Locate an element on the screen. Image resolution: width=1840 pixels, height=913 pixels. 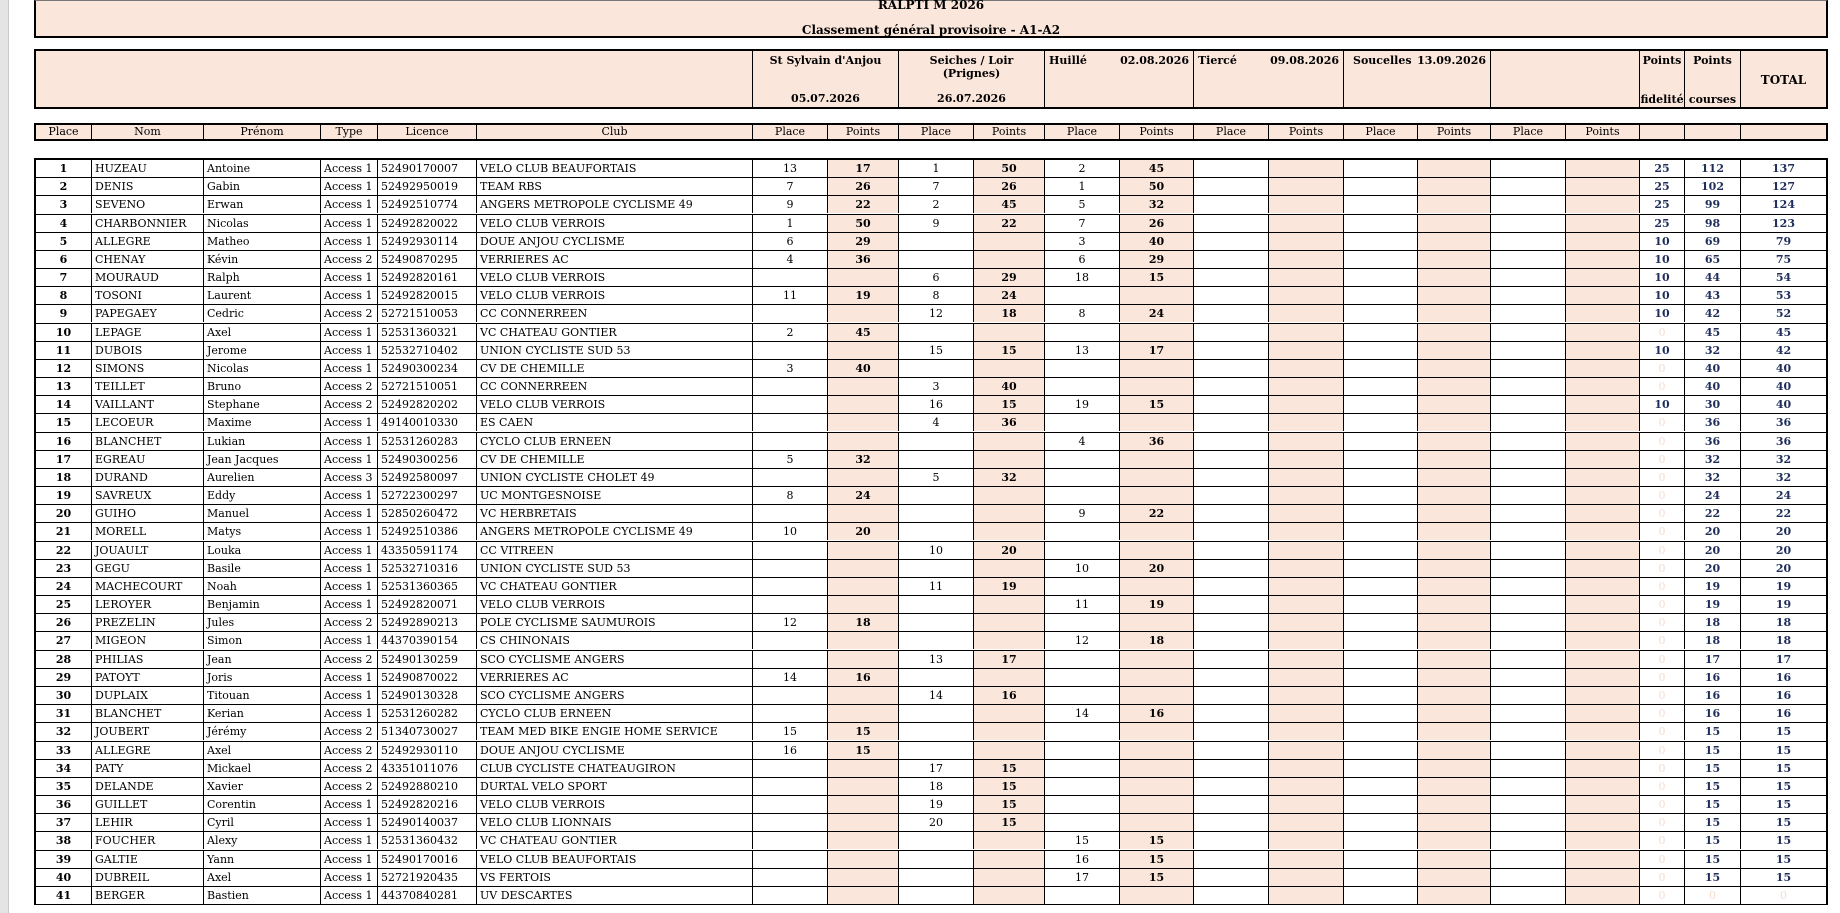
cell-event-points: 18 is located at coordinates (1156, 641).